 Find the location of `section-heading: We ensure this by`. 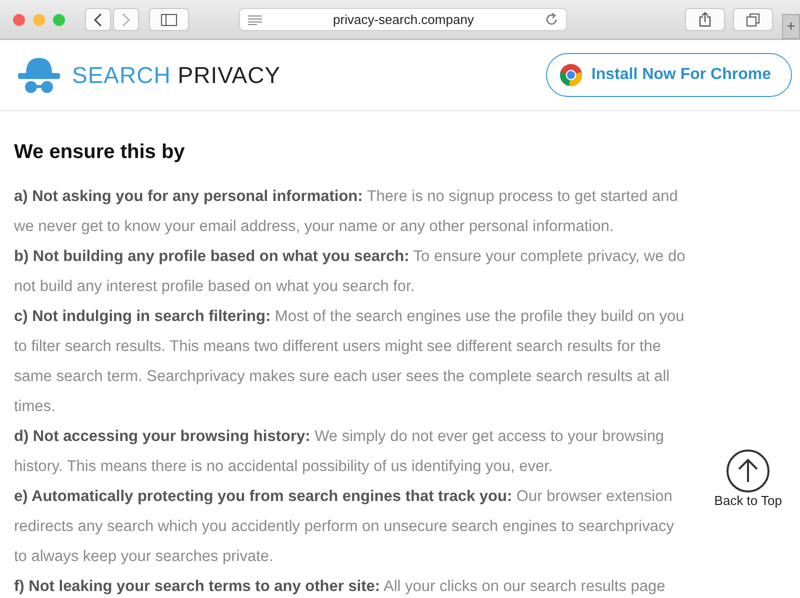

section-heading: We ensure this by is located at coordinates (100, 152).